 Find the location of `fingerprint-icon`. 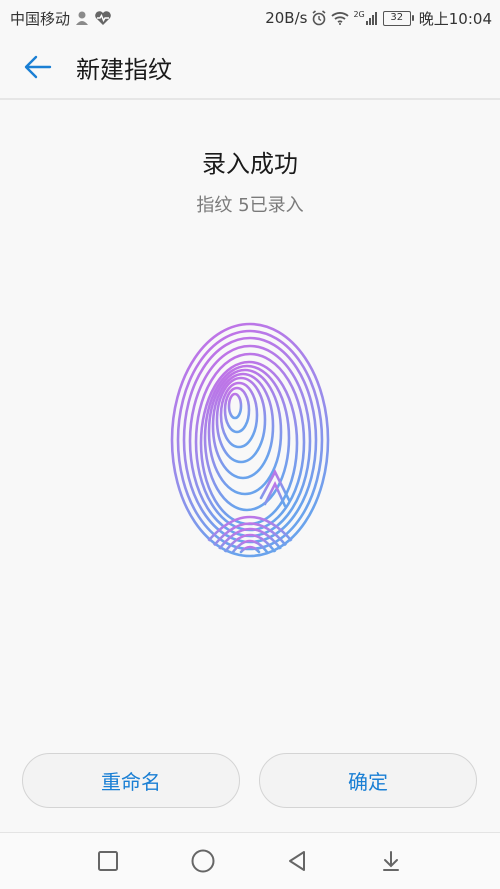

fingerprint-icon is located at coordinates (250, 440).